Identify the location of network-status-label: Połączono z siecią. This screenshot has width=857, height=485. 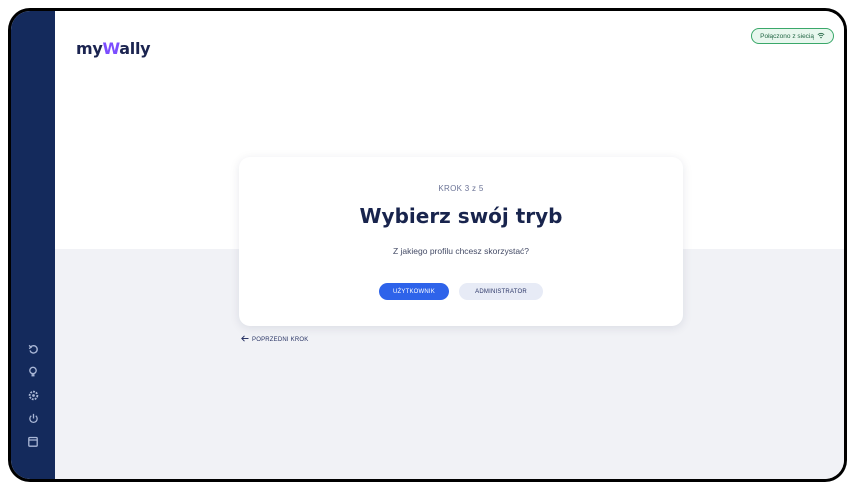
(787, 36).